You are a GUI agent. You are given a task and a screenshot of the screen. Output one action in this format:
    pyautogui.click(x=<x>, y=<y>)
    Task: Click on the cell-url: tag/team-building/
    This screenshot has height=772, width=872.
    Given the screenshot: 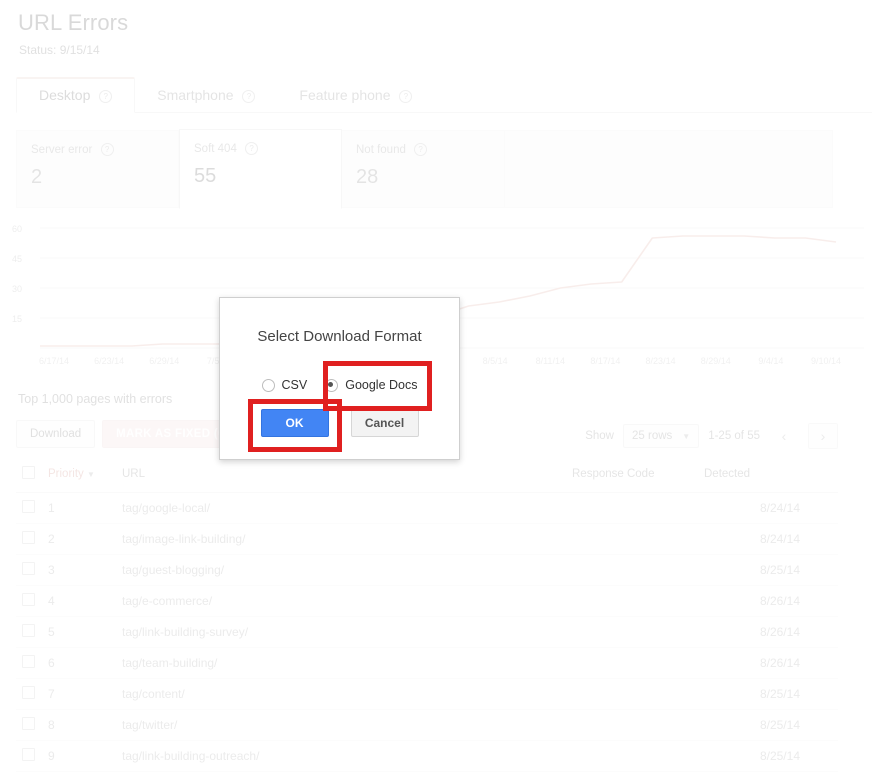 What is the action you would take?
    pyautogui.click(x=347, y=663)
    